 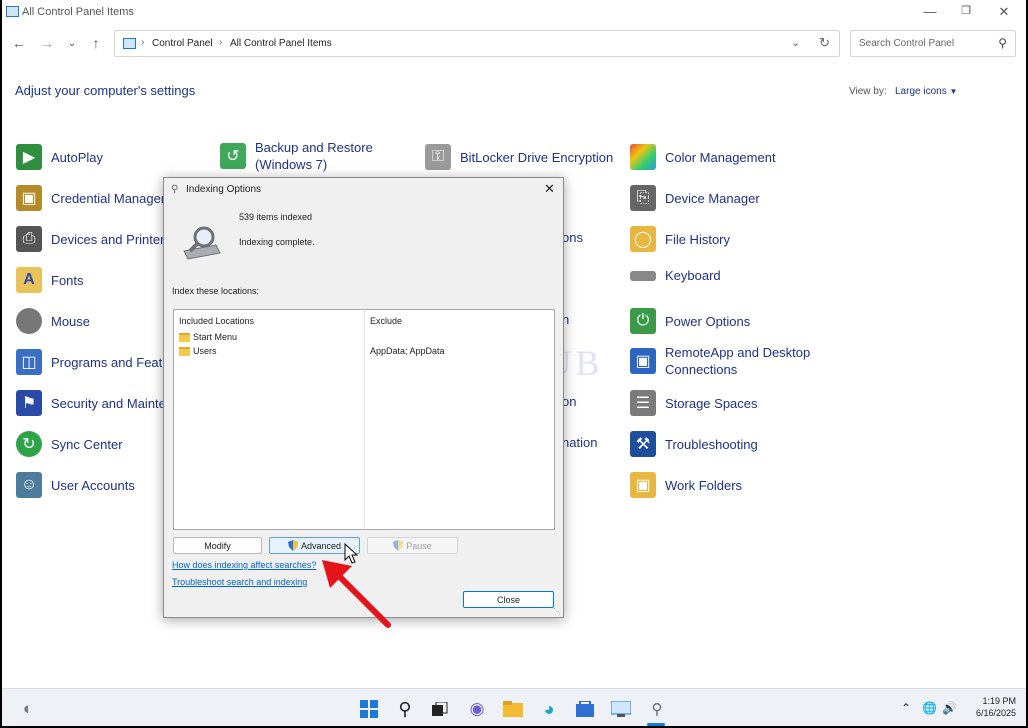 I want to click on item-color-management: Color Management, so click(x=703, y=157).